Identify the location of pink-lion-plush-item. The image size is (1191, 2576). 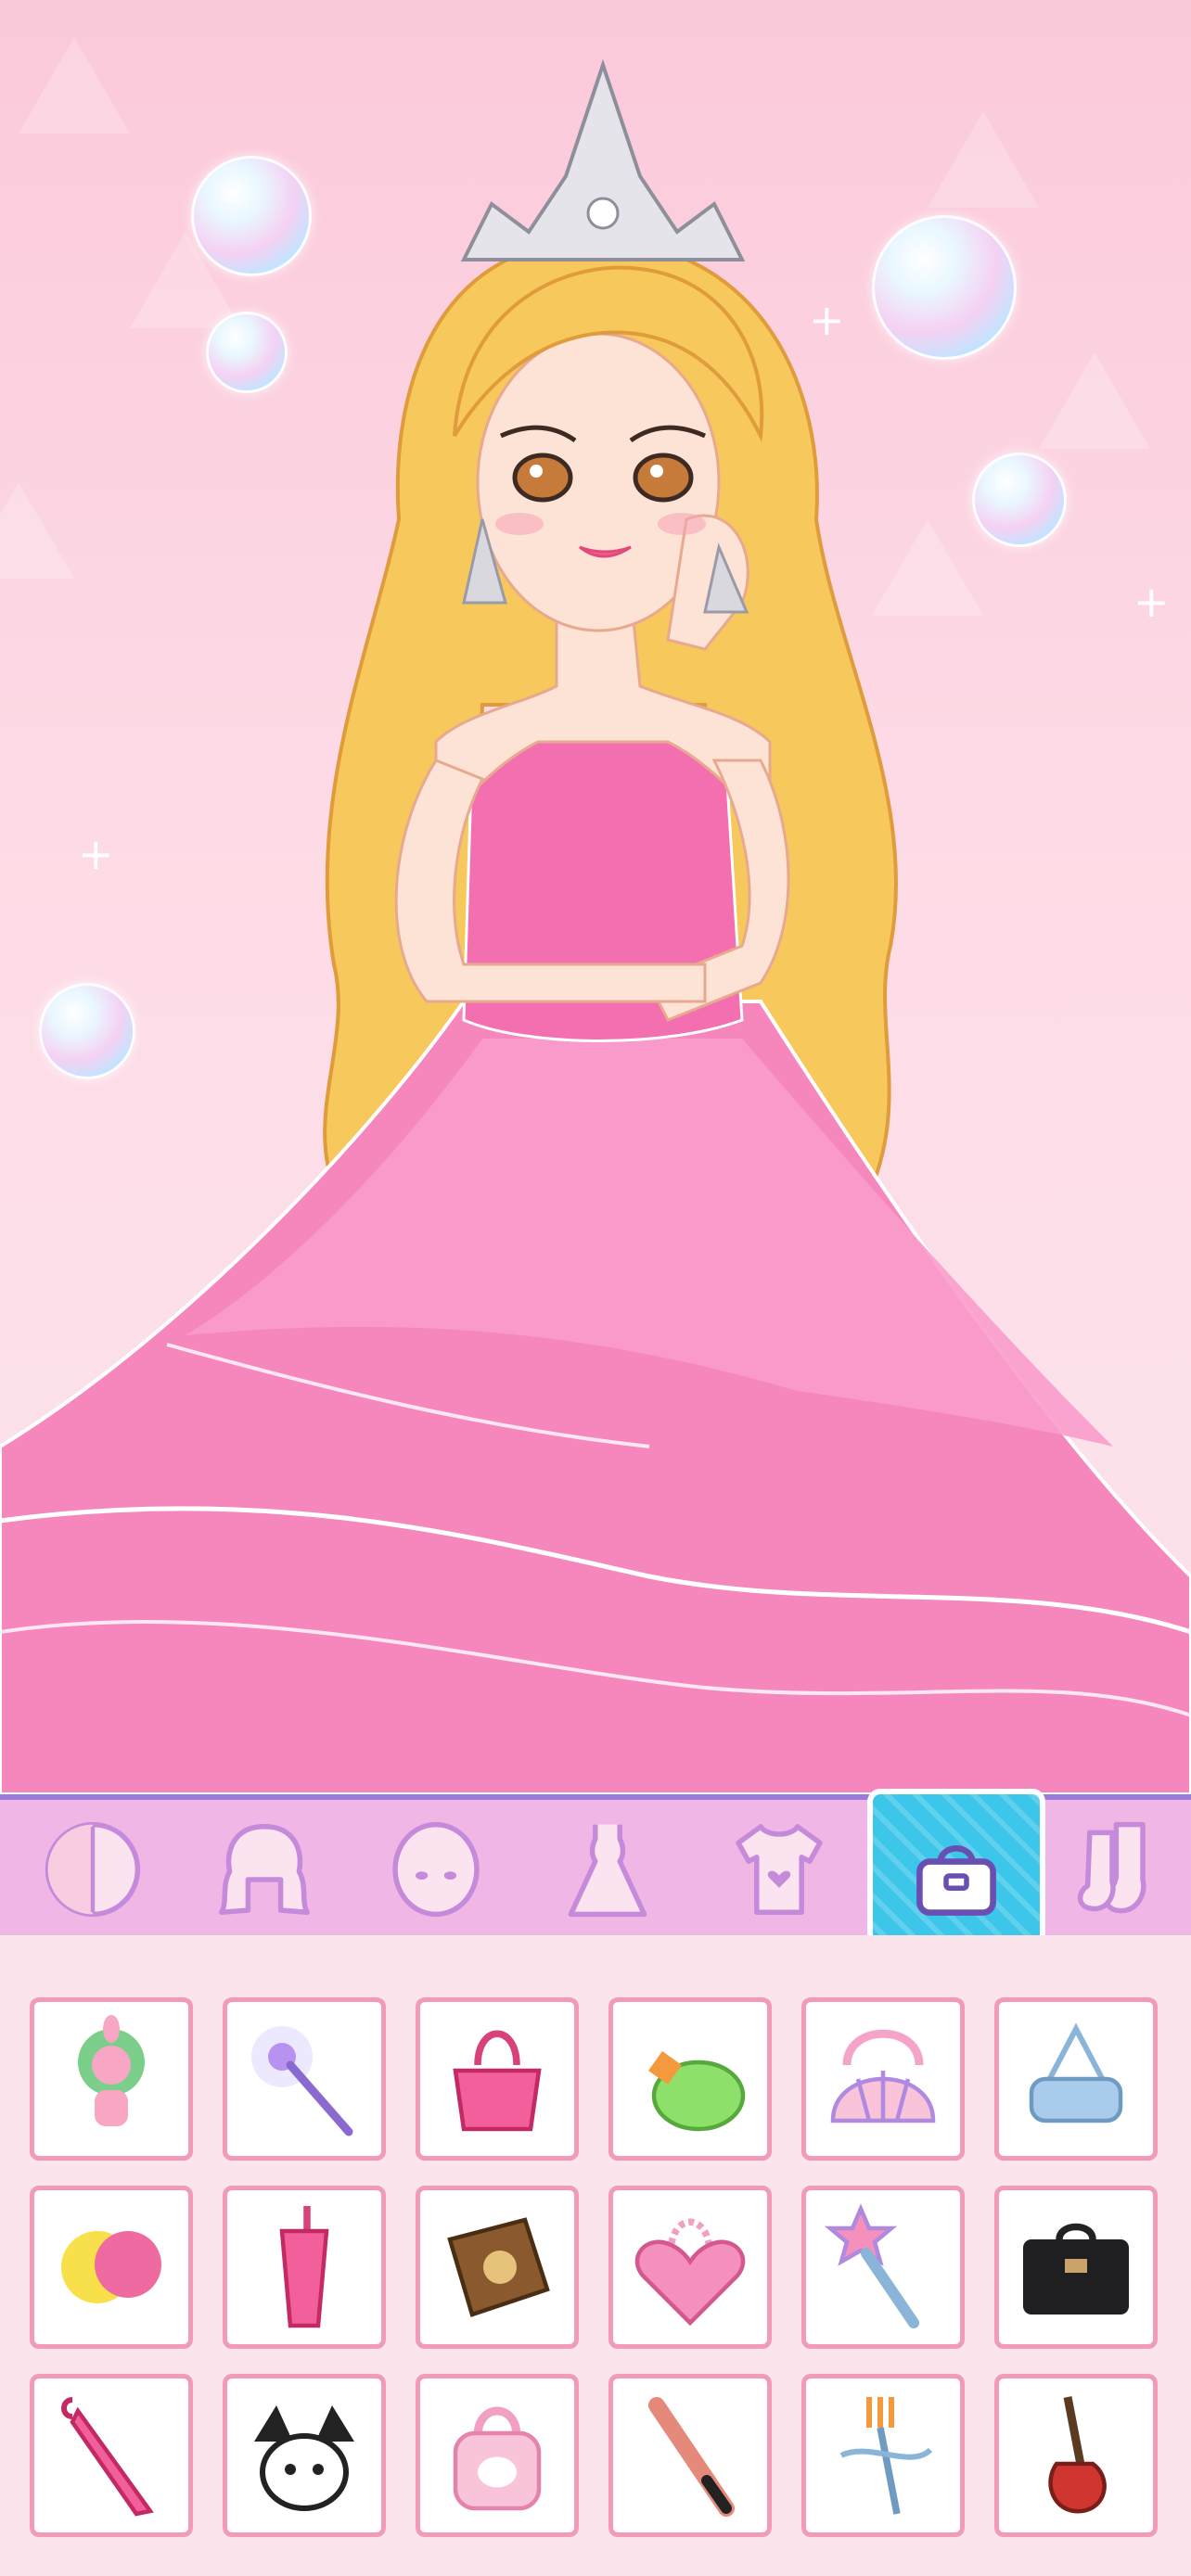
(111, 2071).